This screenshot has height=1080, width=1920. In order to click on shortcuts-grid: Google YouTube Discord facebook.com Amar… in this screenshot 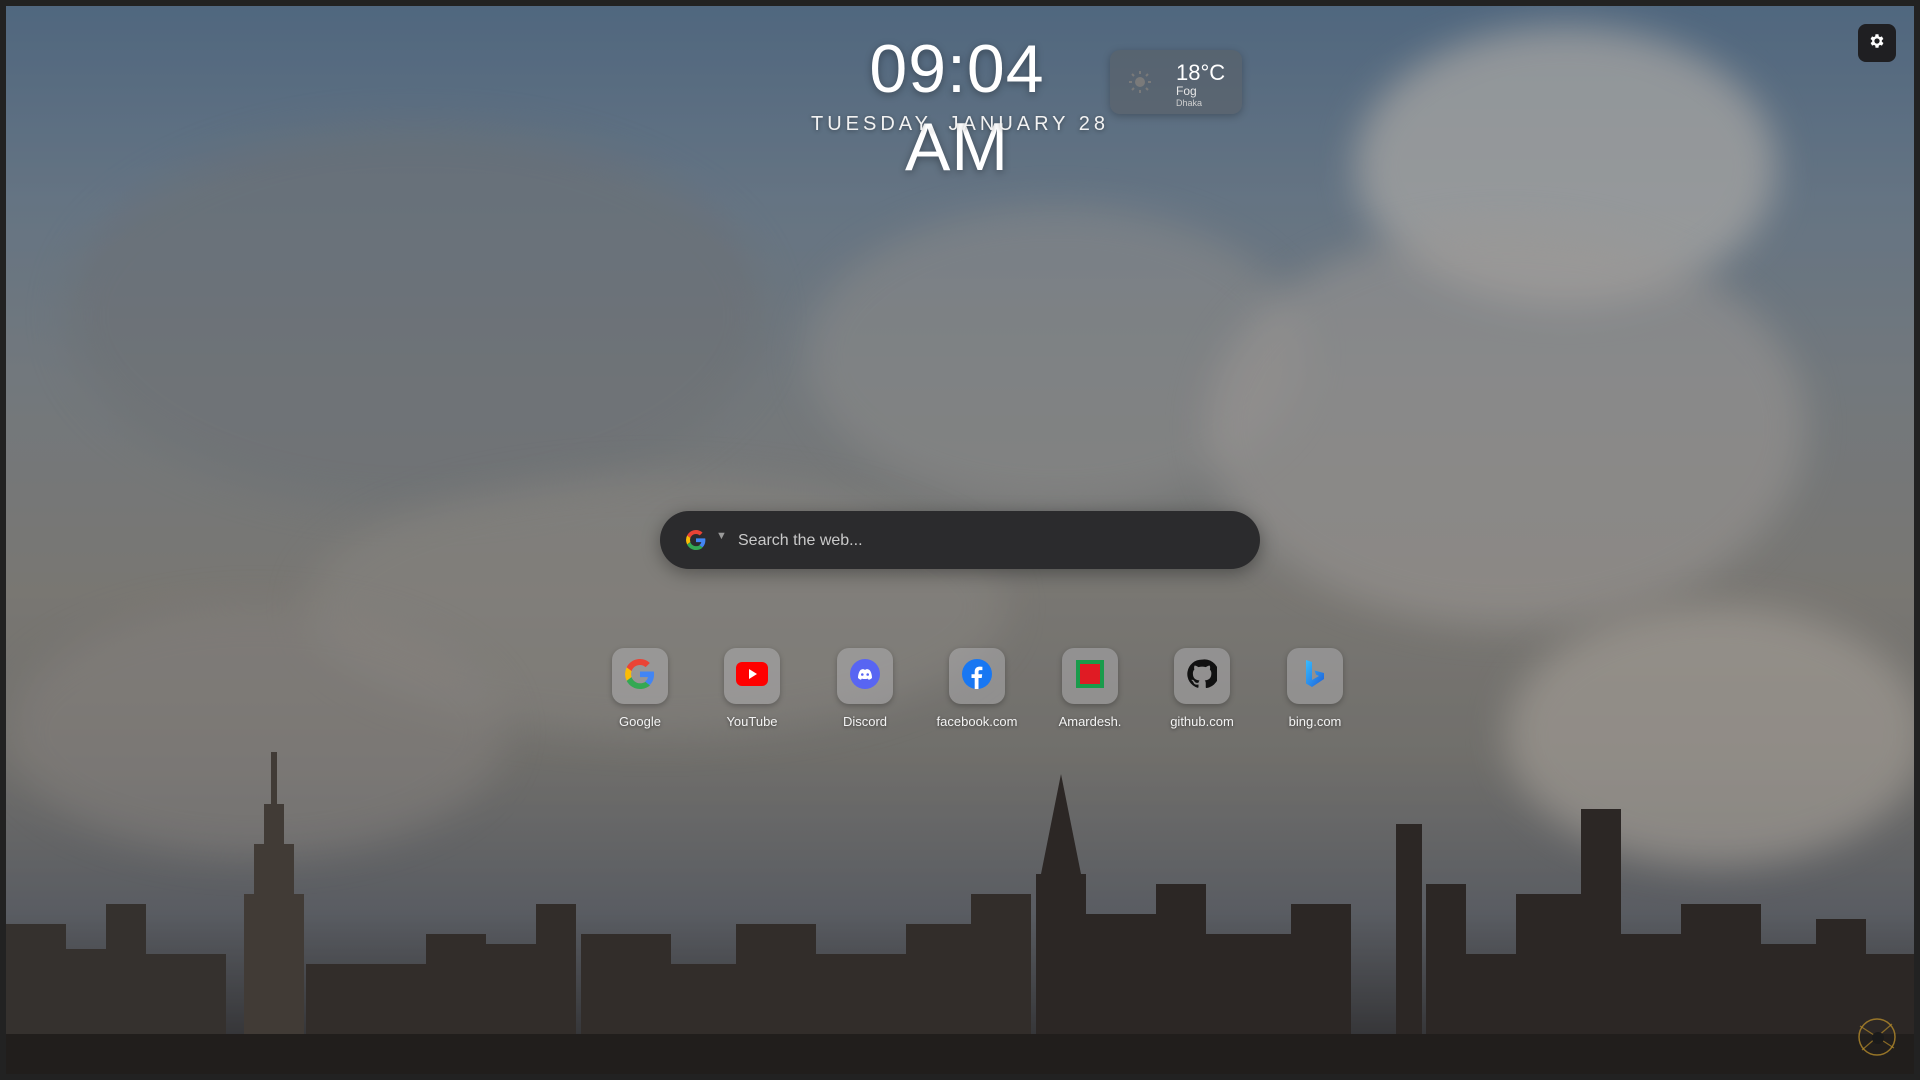, I will do `click(966, 693)`.